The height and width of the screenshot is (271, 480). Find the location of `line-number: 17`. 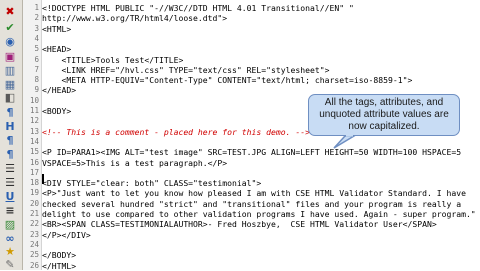

line-number: 17 is located at coordinates (34, 172).